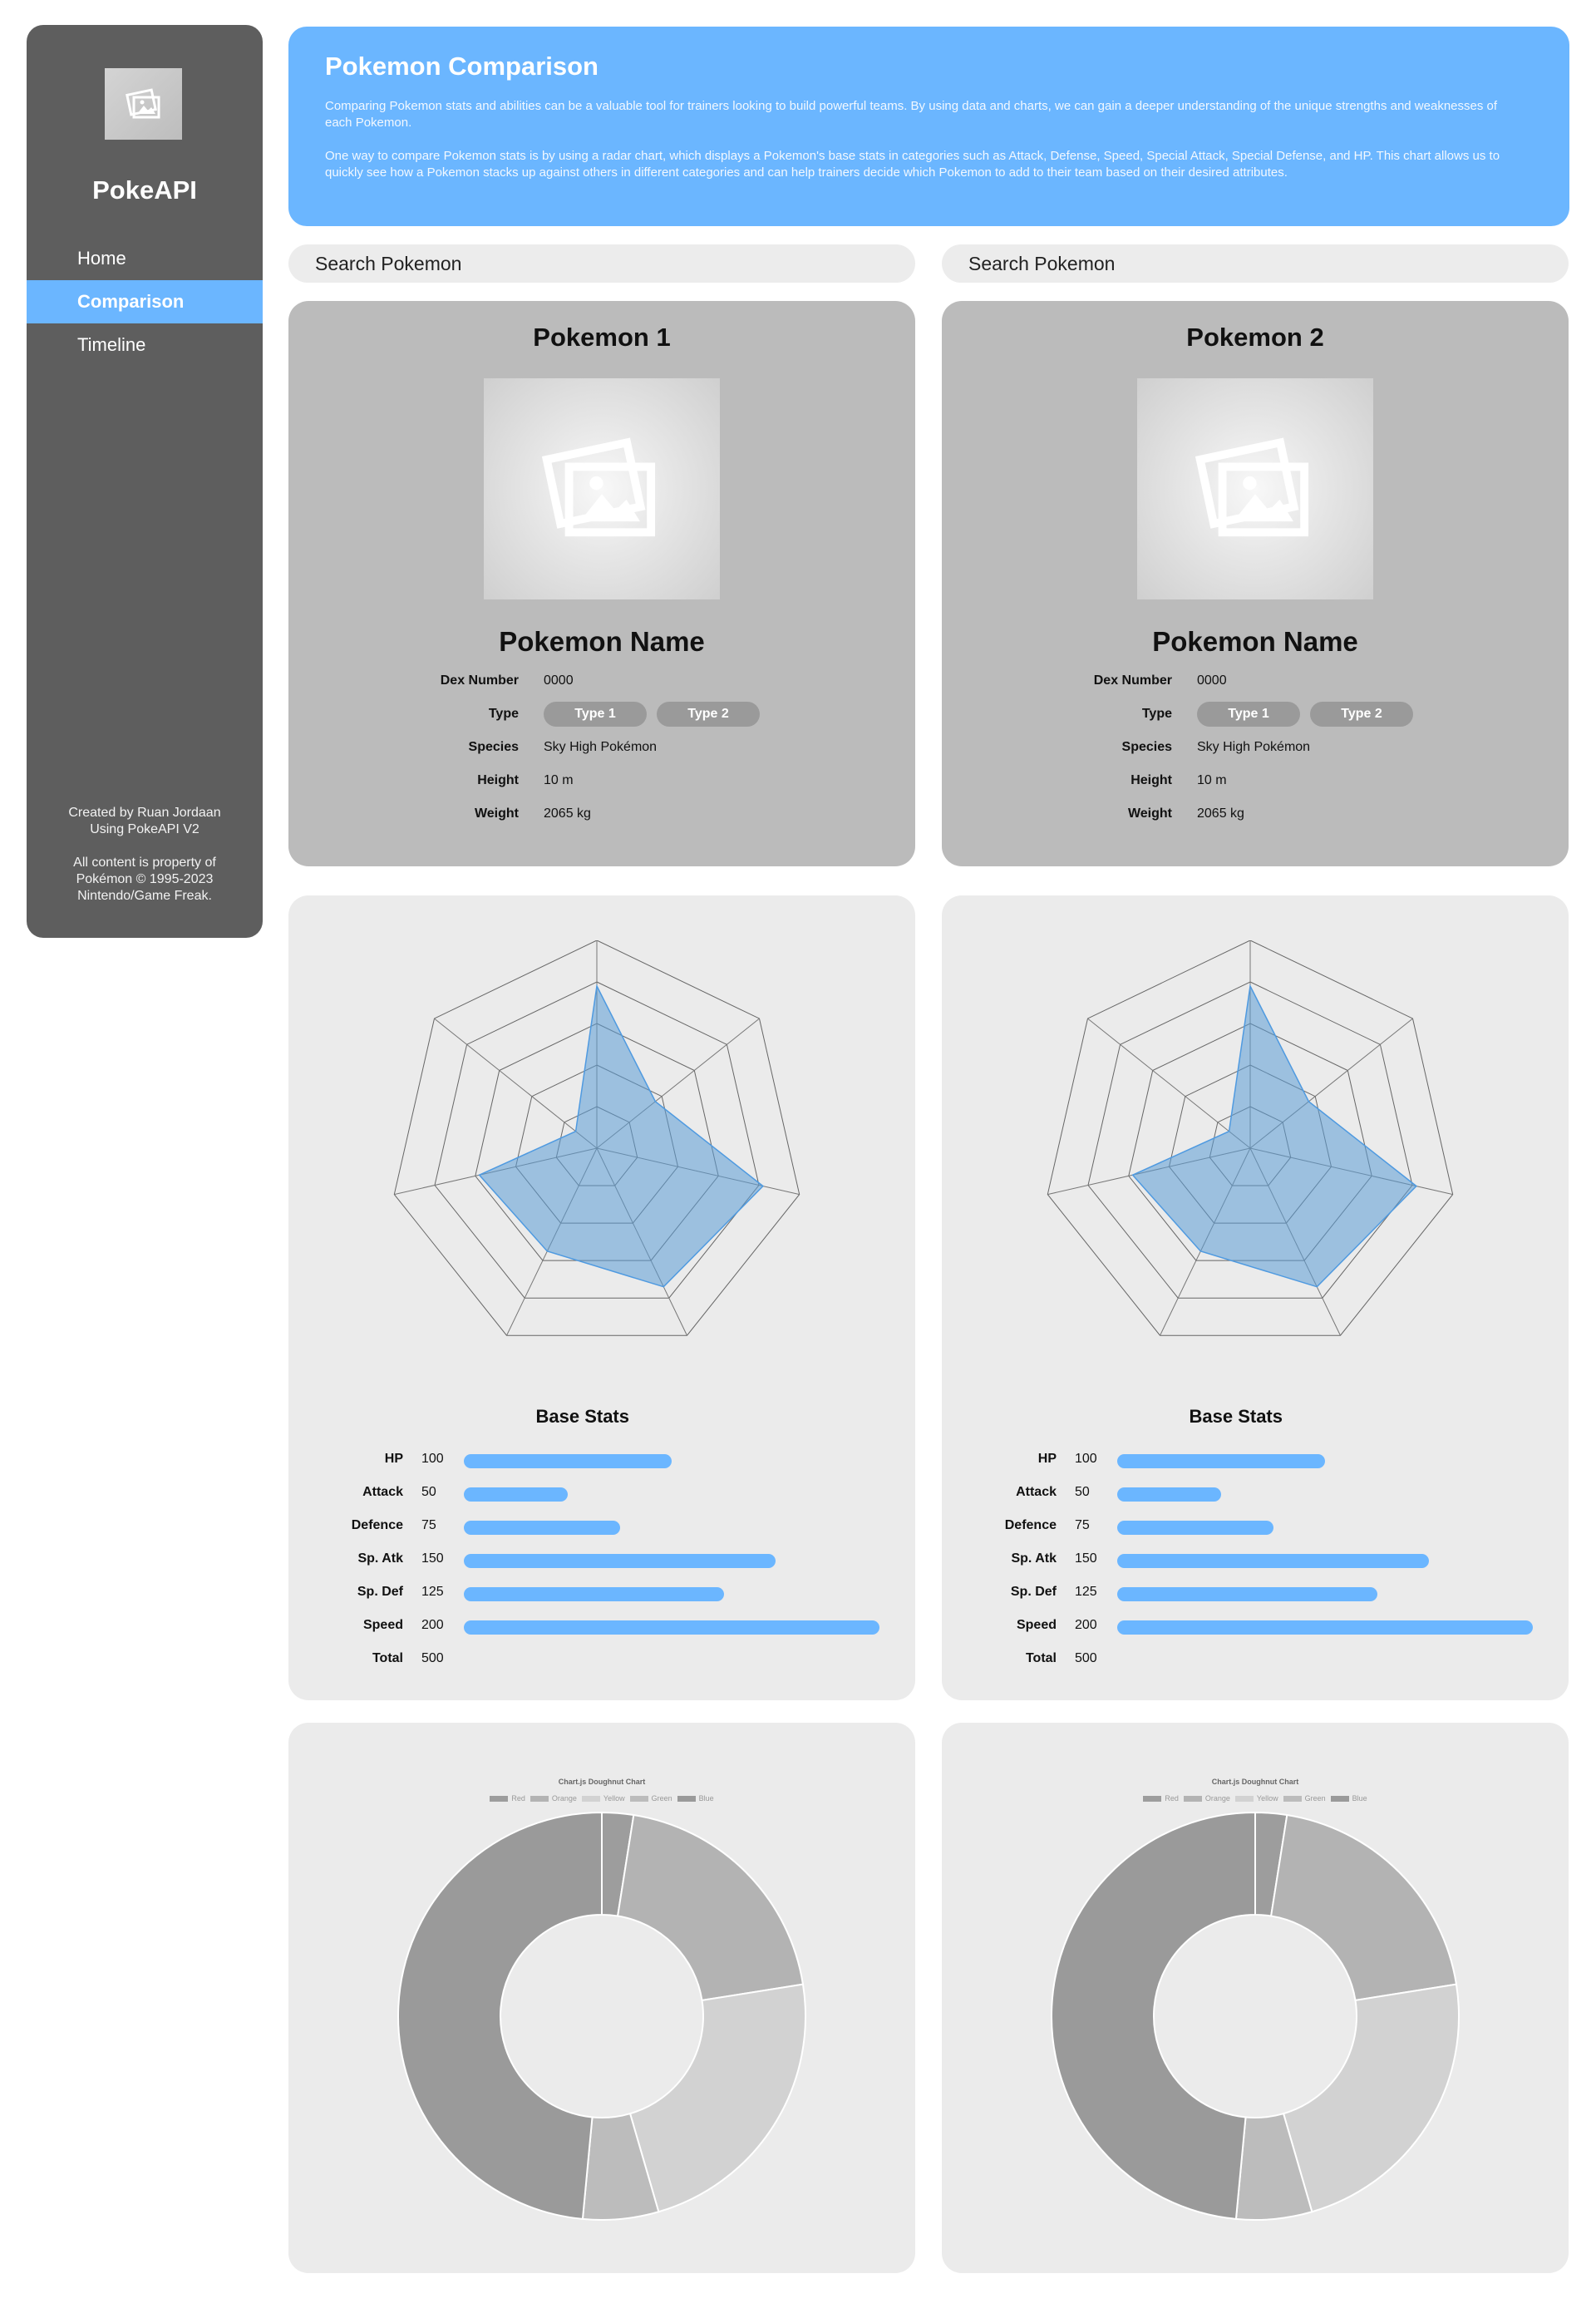  Describe the element at coordinates (601, 1595) in the screenshot. I see `stat-row: Sp. Def 125` at that location.